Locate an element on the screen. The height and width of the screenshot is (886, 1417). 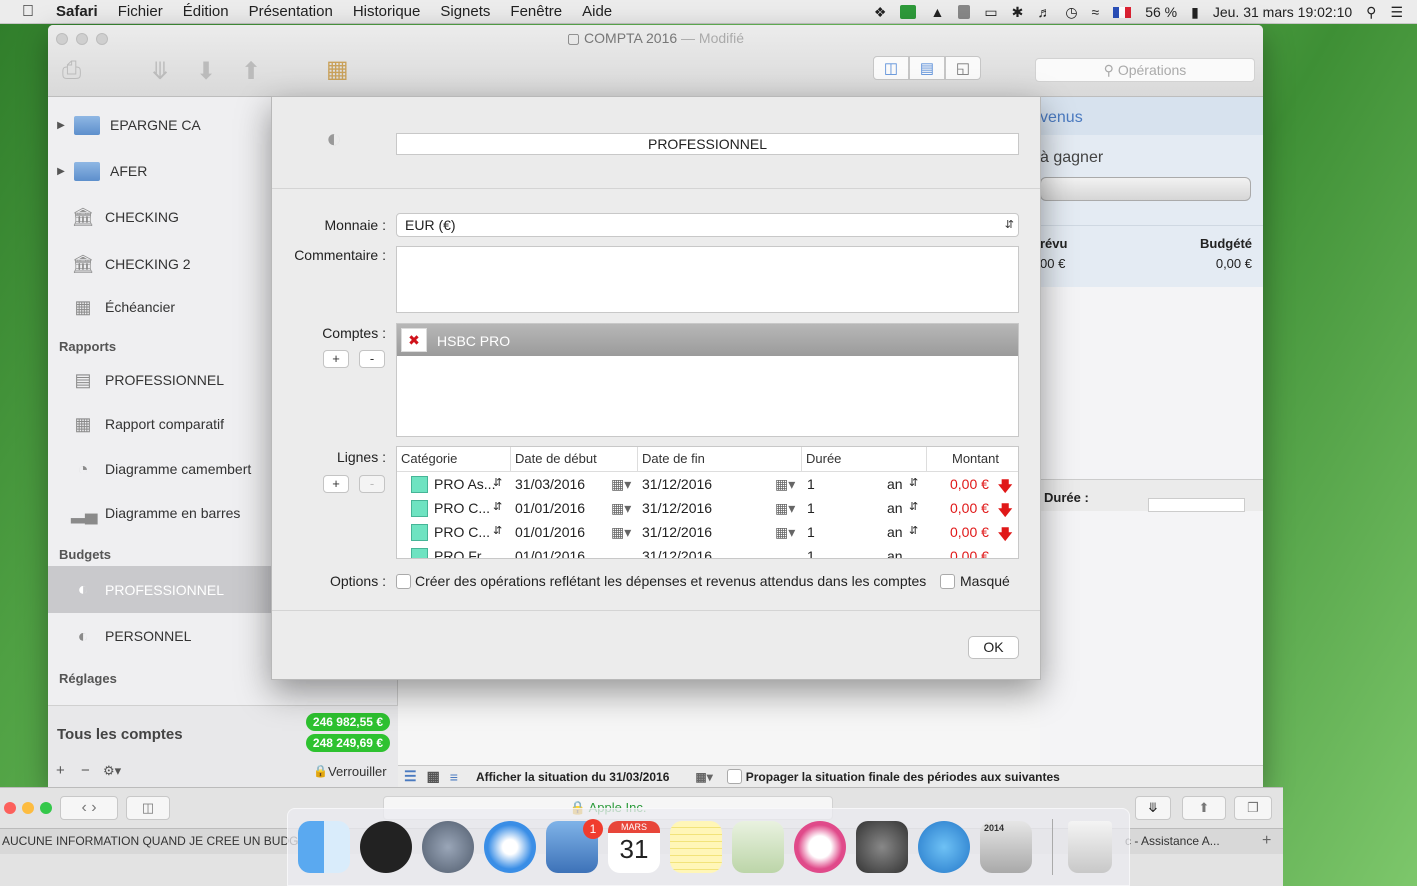
account-row-hsbc: ✖ HSBC PRO is located at coordinates (707, 340).